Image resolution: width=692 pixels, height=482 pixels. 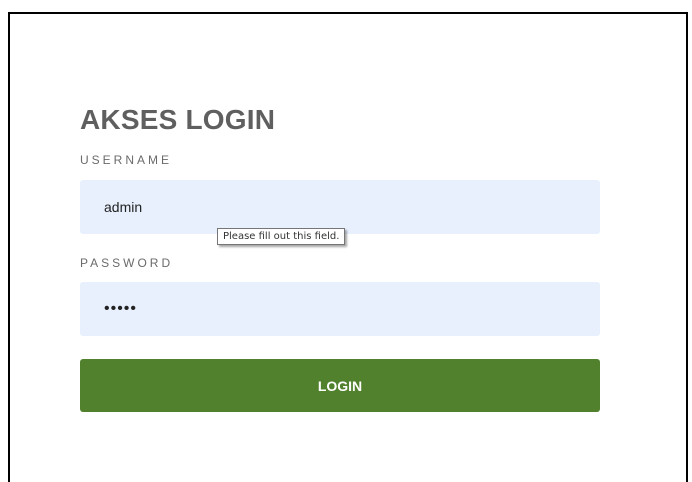 I want to click on page-title: AKSES LOGIN, so click(x=178, y=119).